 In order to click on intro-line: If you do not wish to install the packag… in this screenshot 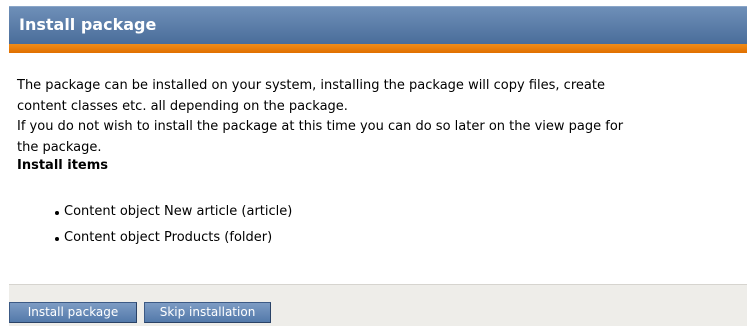, I will do `click(320, 126)`.